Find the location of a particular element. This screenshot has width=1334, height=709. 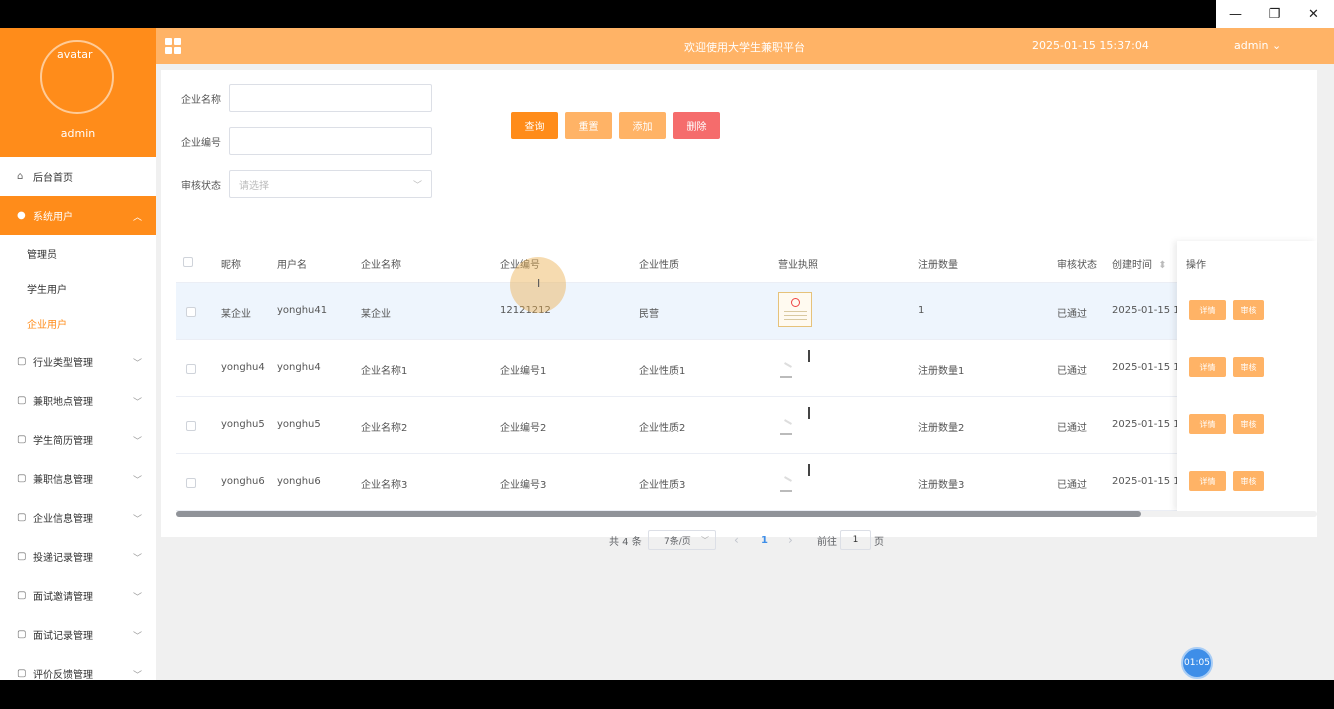

audit-status-placeholder: 请选择 is located at coordinates (254, 186).